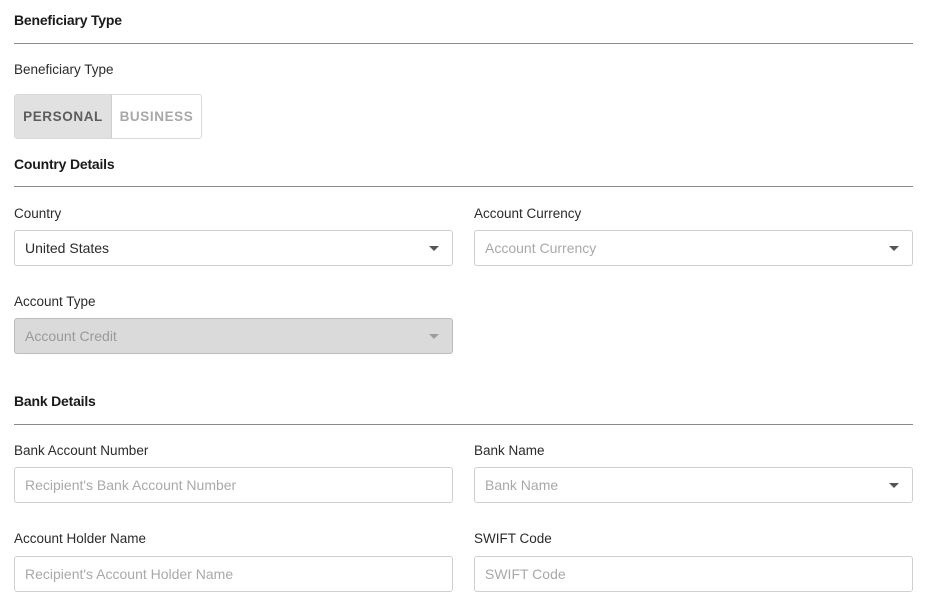  I want to click on account-holder-name-placeholder: Recipient's Account Holder Name, so click(129, 574).